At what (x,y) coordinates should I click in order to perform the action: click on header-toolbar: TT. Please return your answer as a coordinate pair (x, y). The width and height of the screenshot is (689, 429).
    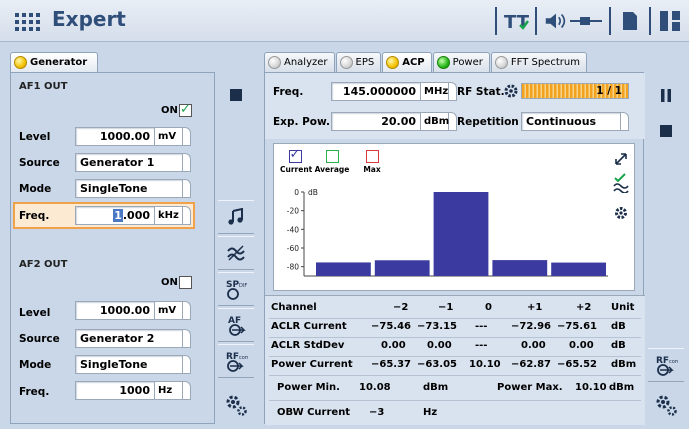
    Looking at the image, I should click on (586, 21).